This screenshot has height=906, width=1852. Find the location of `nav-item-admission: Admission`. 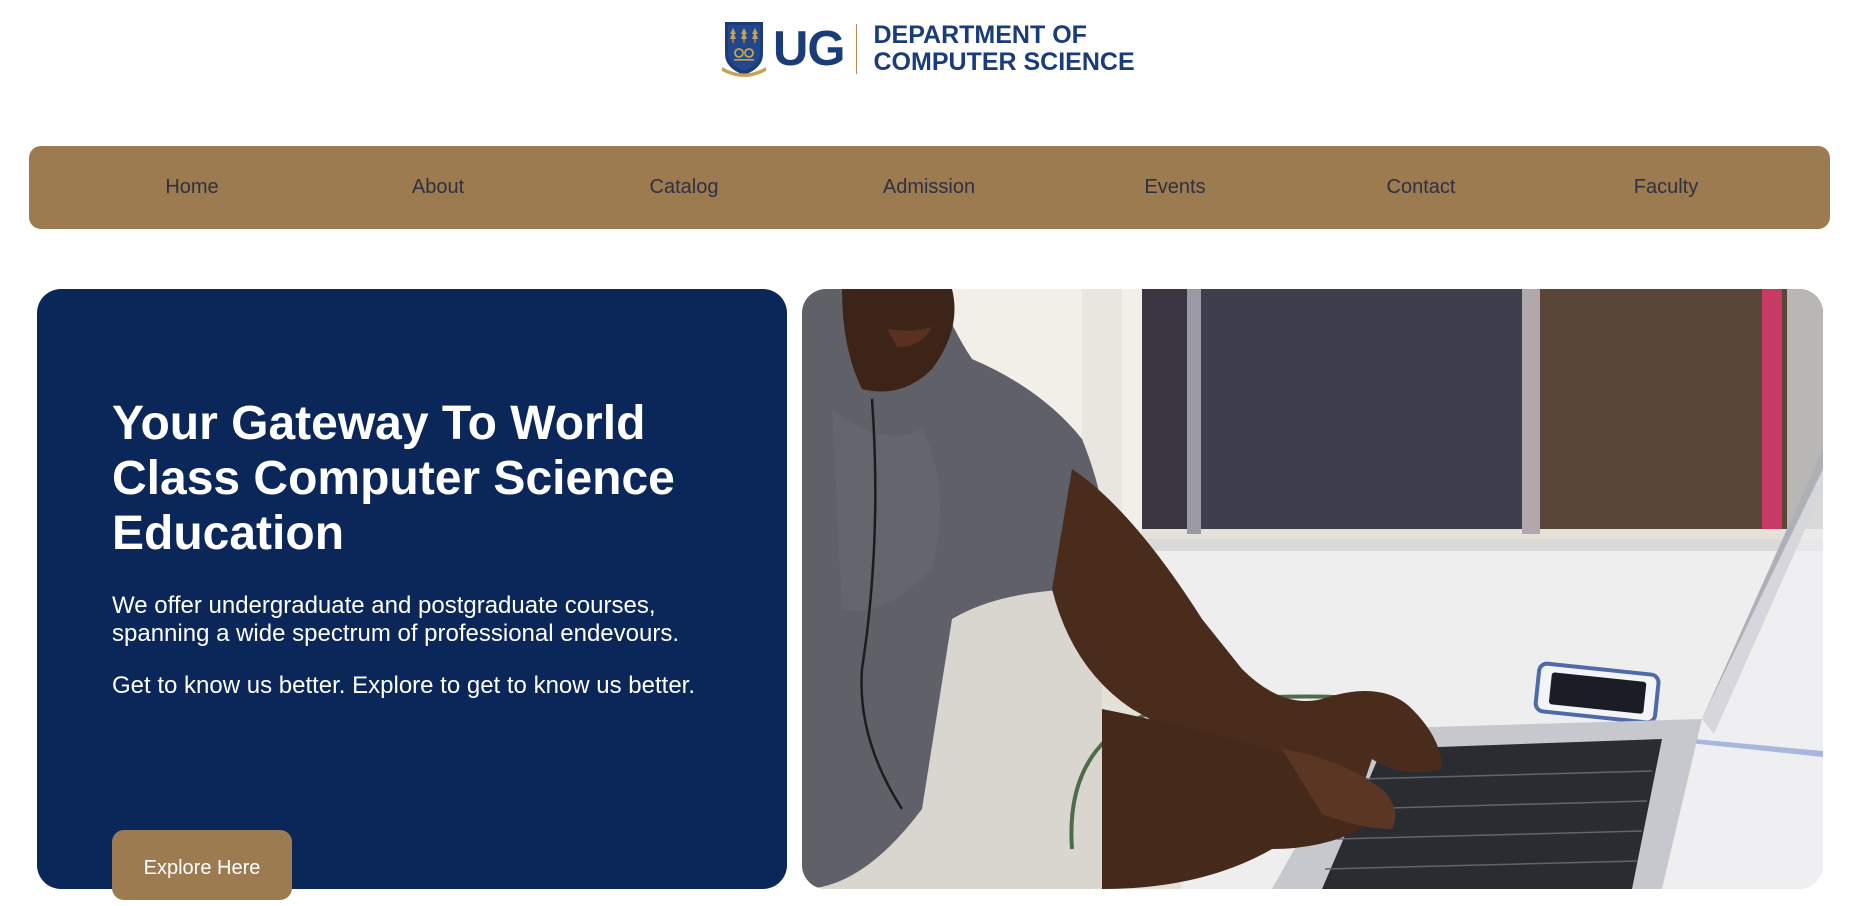

nav-item-admission: Admission is located at coordinates (929, 187).